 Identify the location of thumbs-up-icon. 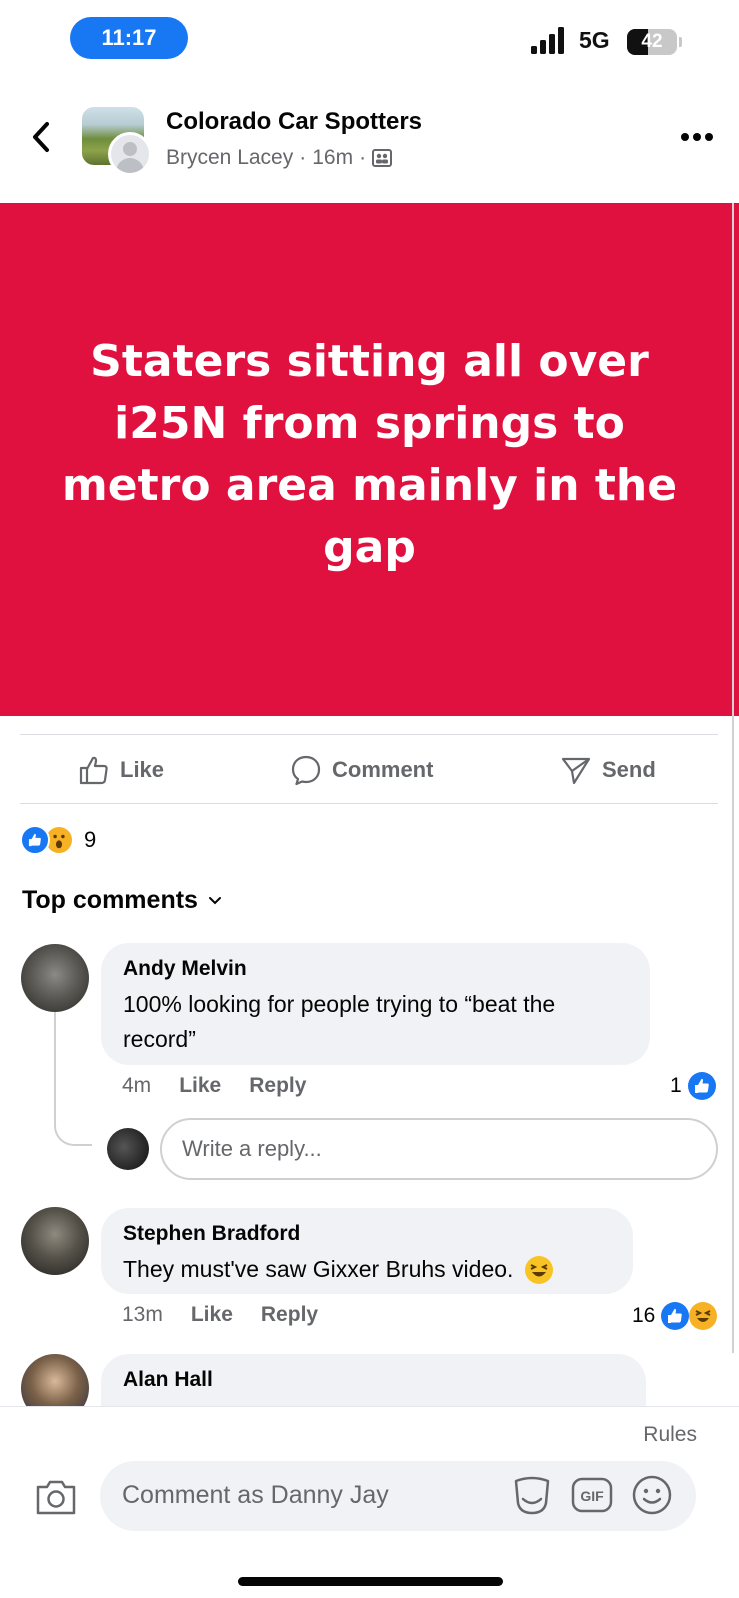
(93, 770).